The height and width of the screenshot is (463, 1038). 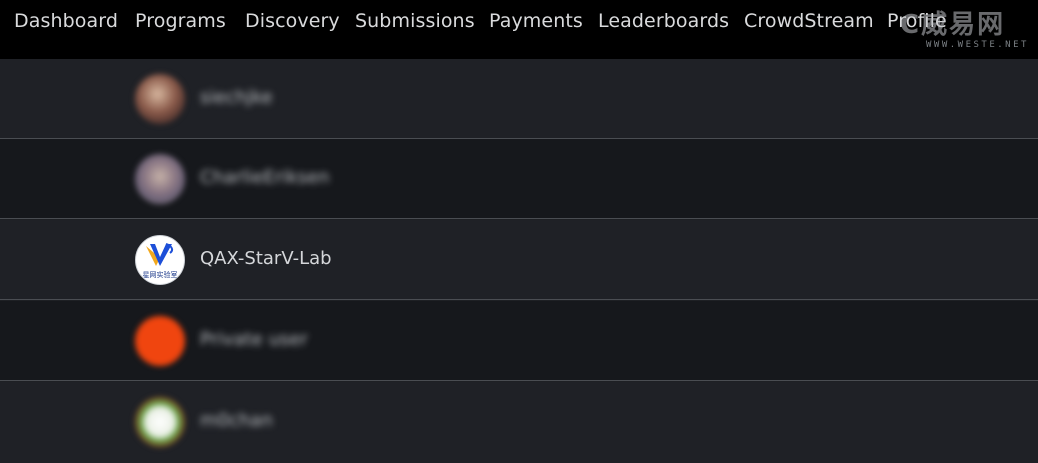 I want to click on nav-item-programs: Programs, so click(x=180, y=21).